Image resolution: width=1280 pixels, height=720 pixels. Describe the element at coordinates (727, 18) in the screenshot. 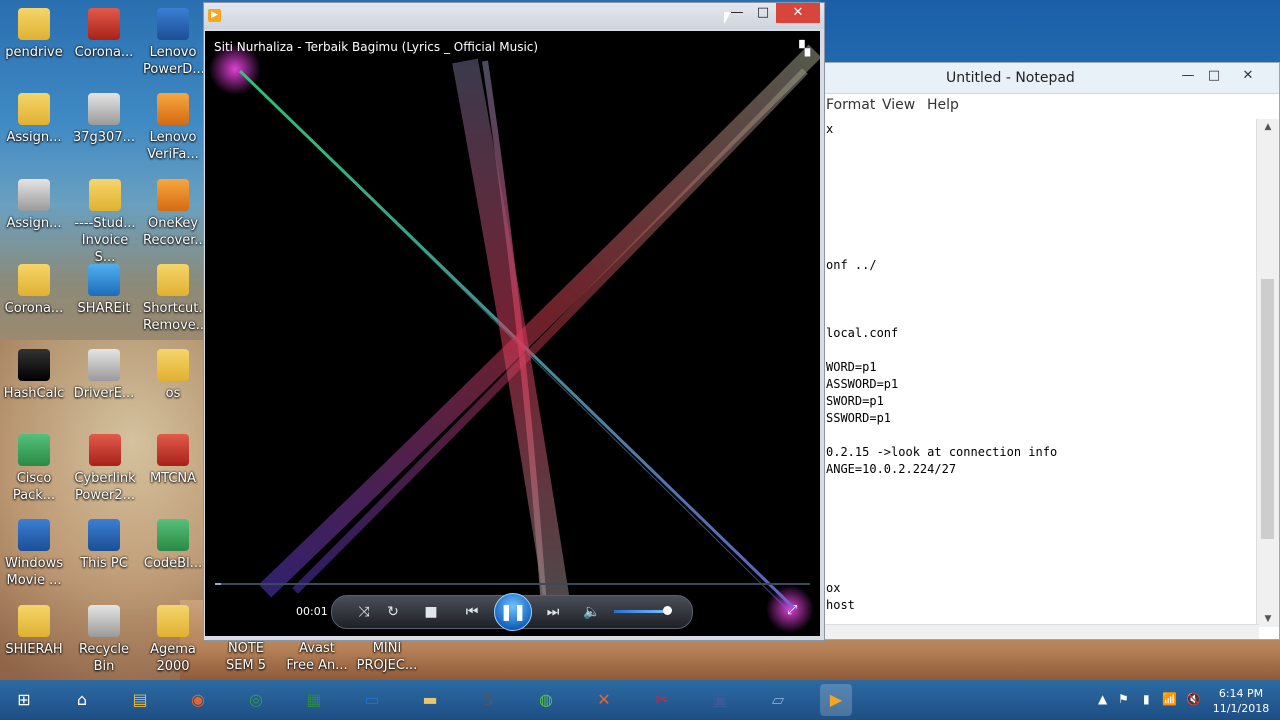

I see `mouse-pointer` at that location.